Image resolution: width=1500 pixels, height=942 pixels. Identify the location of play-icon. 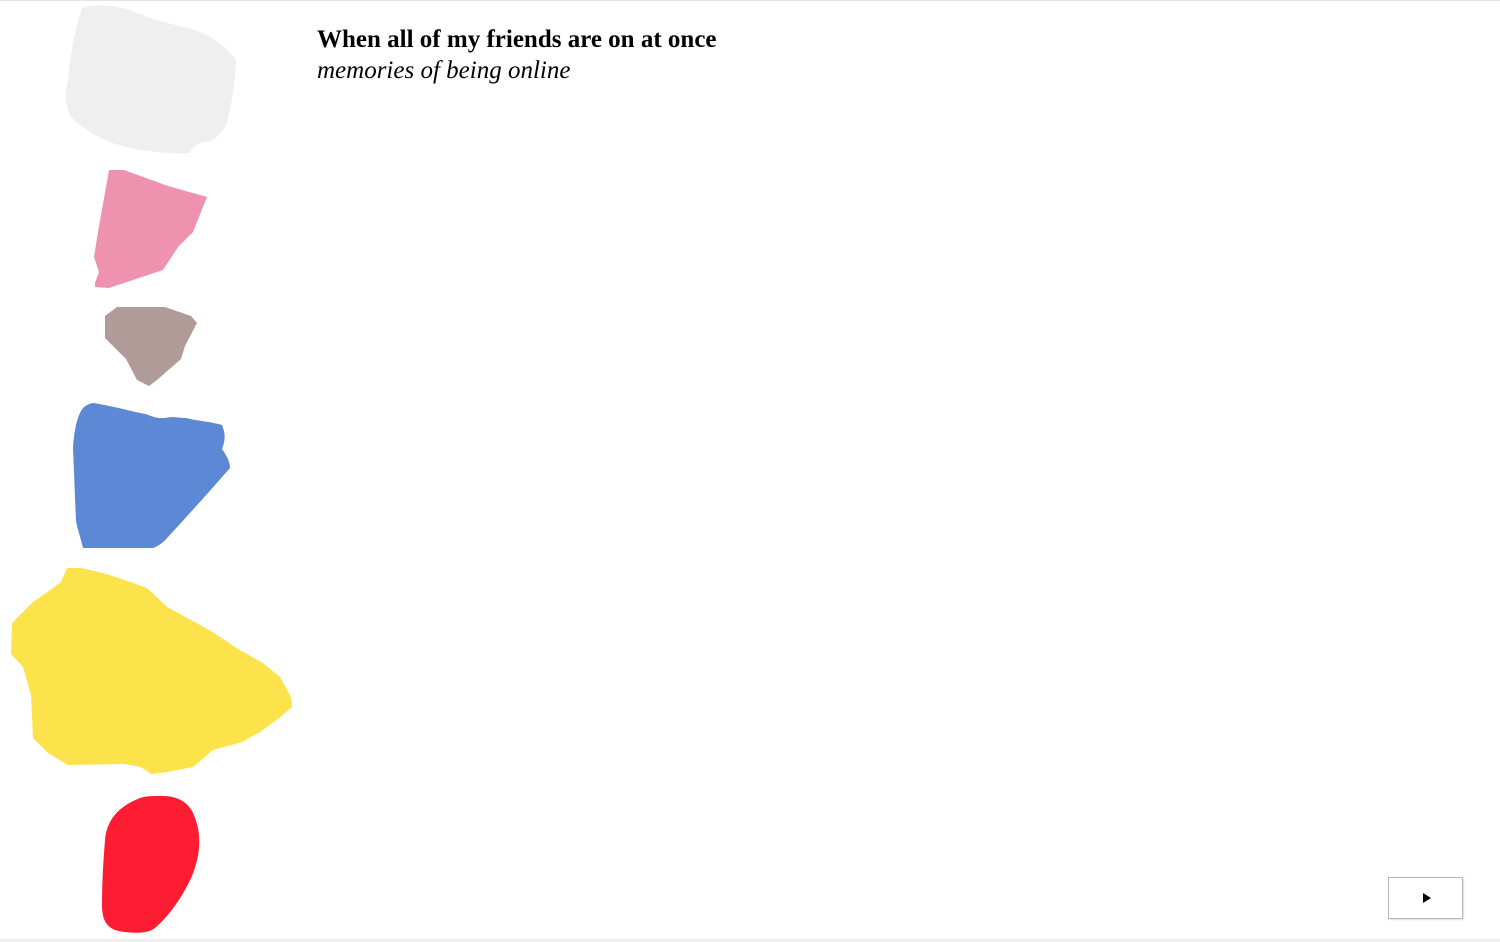
(1426, 898).